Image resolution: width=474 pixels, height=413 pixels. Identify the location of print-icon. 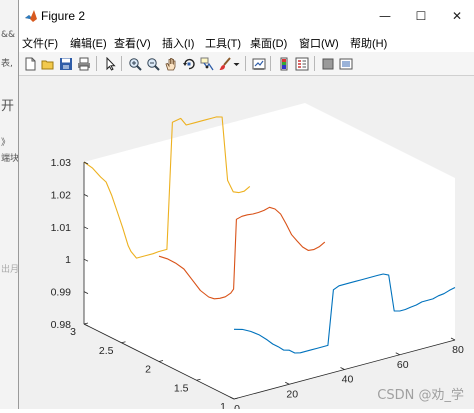
(83, 63).